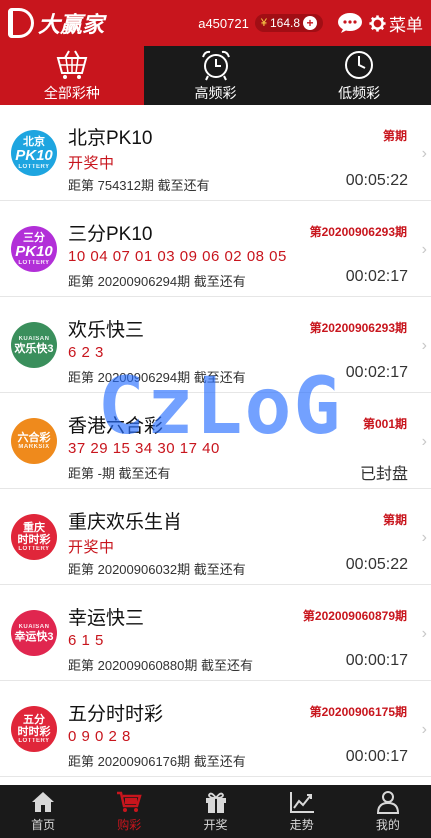  What do you see at coordinates (34, 249) in the screenshot?
I see `pk10-logo-icon: 三分 PK10 LOTTERY` at bounding box center [34, 249].